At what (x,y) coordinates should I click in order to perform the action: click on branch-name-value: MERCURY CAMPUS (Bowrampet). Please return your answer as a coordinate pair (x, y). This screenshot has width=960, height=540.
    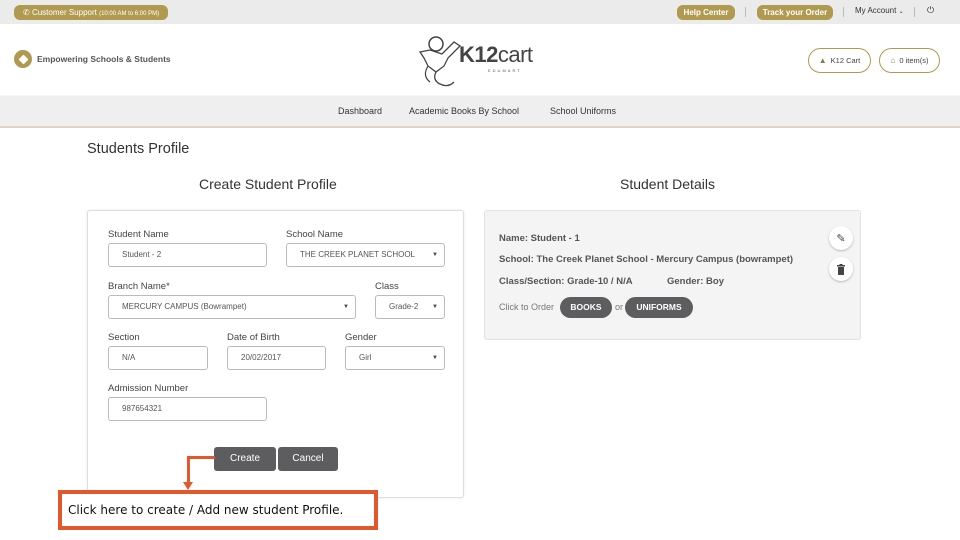
    Looking at the image, I should click on (184, 306).